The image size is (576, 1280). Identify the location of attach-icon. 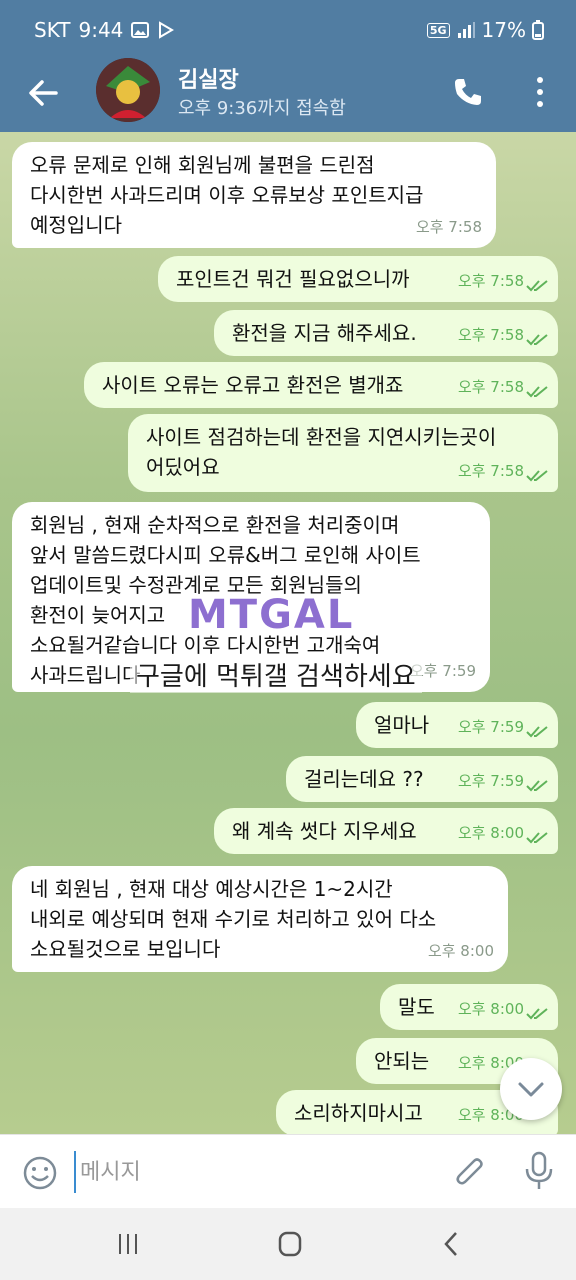
(470, 1173).